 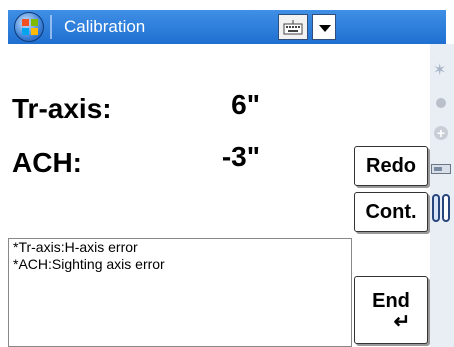 I want to click on title-bar: Calibration, so click(x=227, y=27).